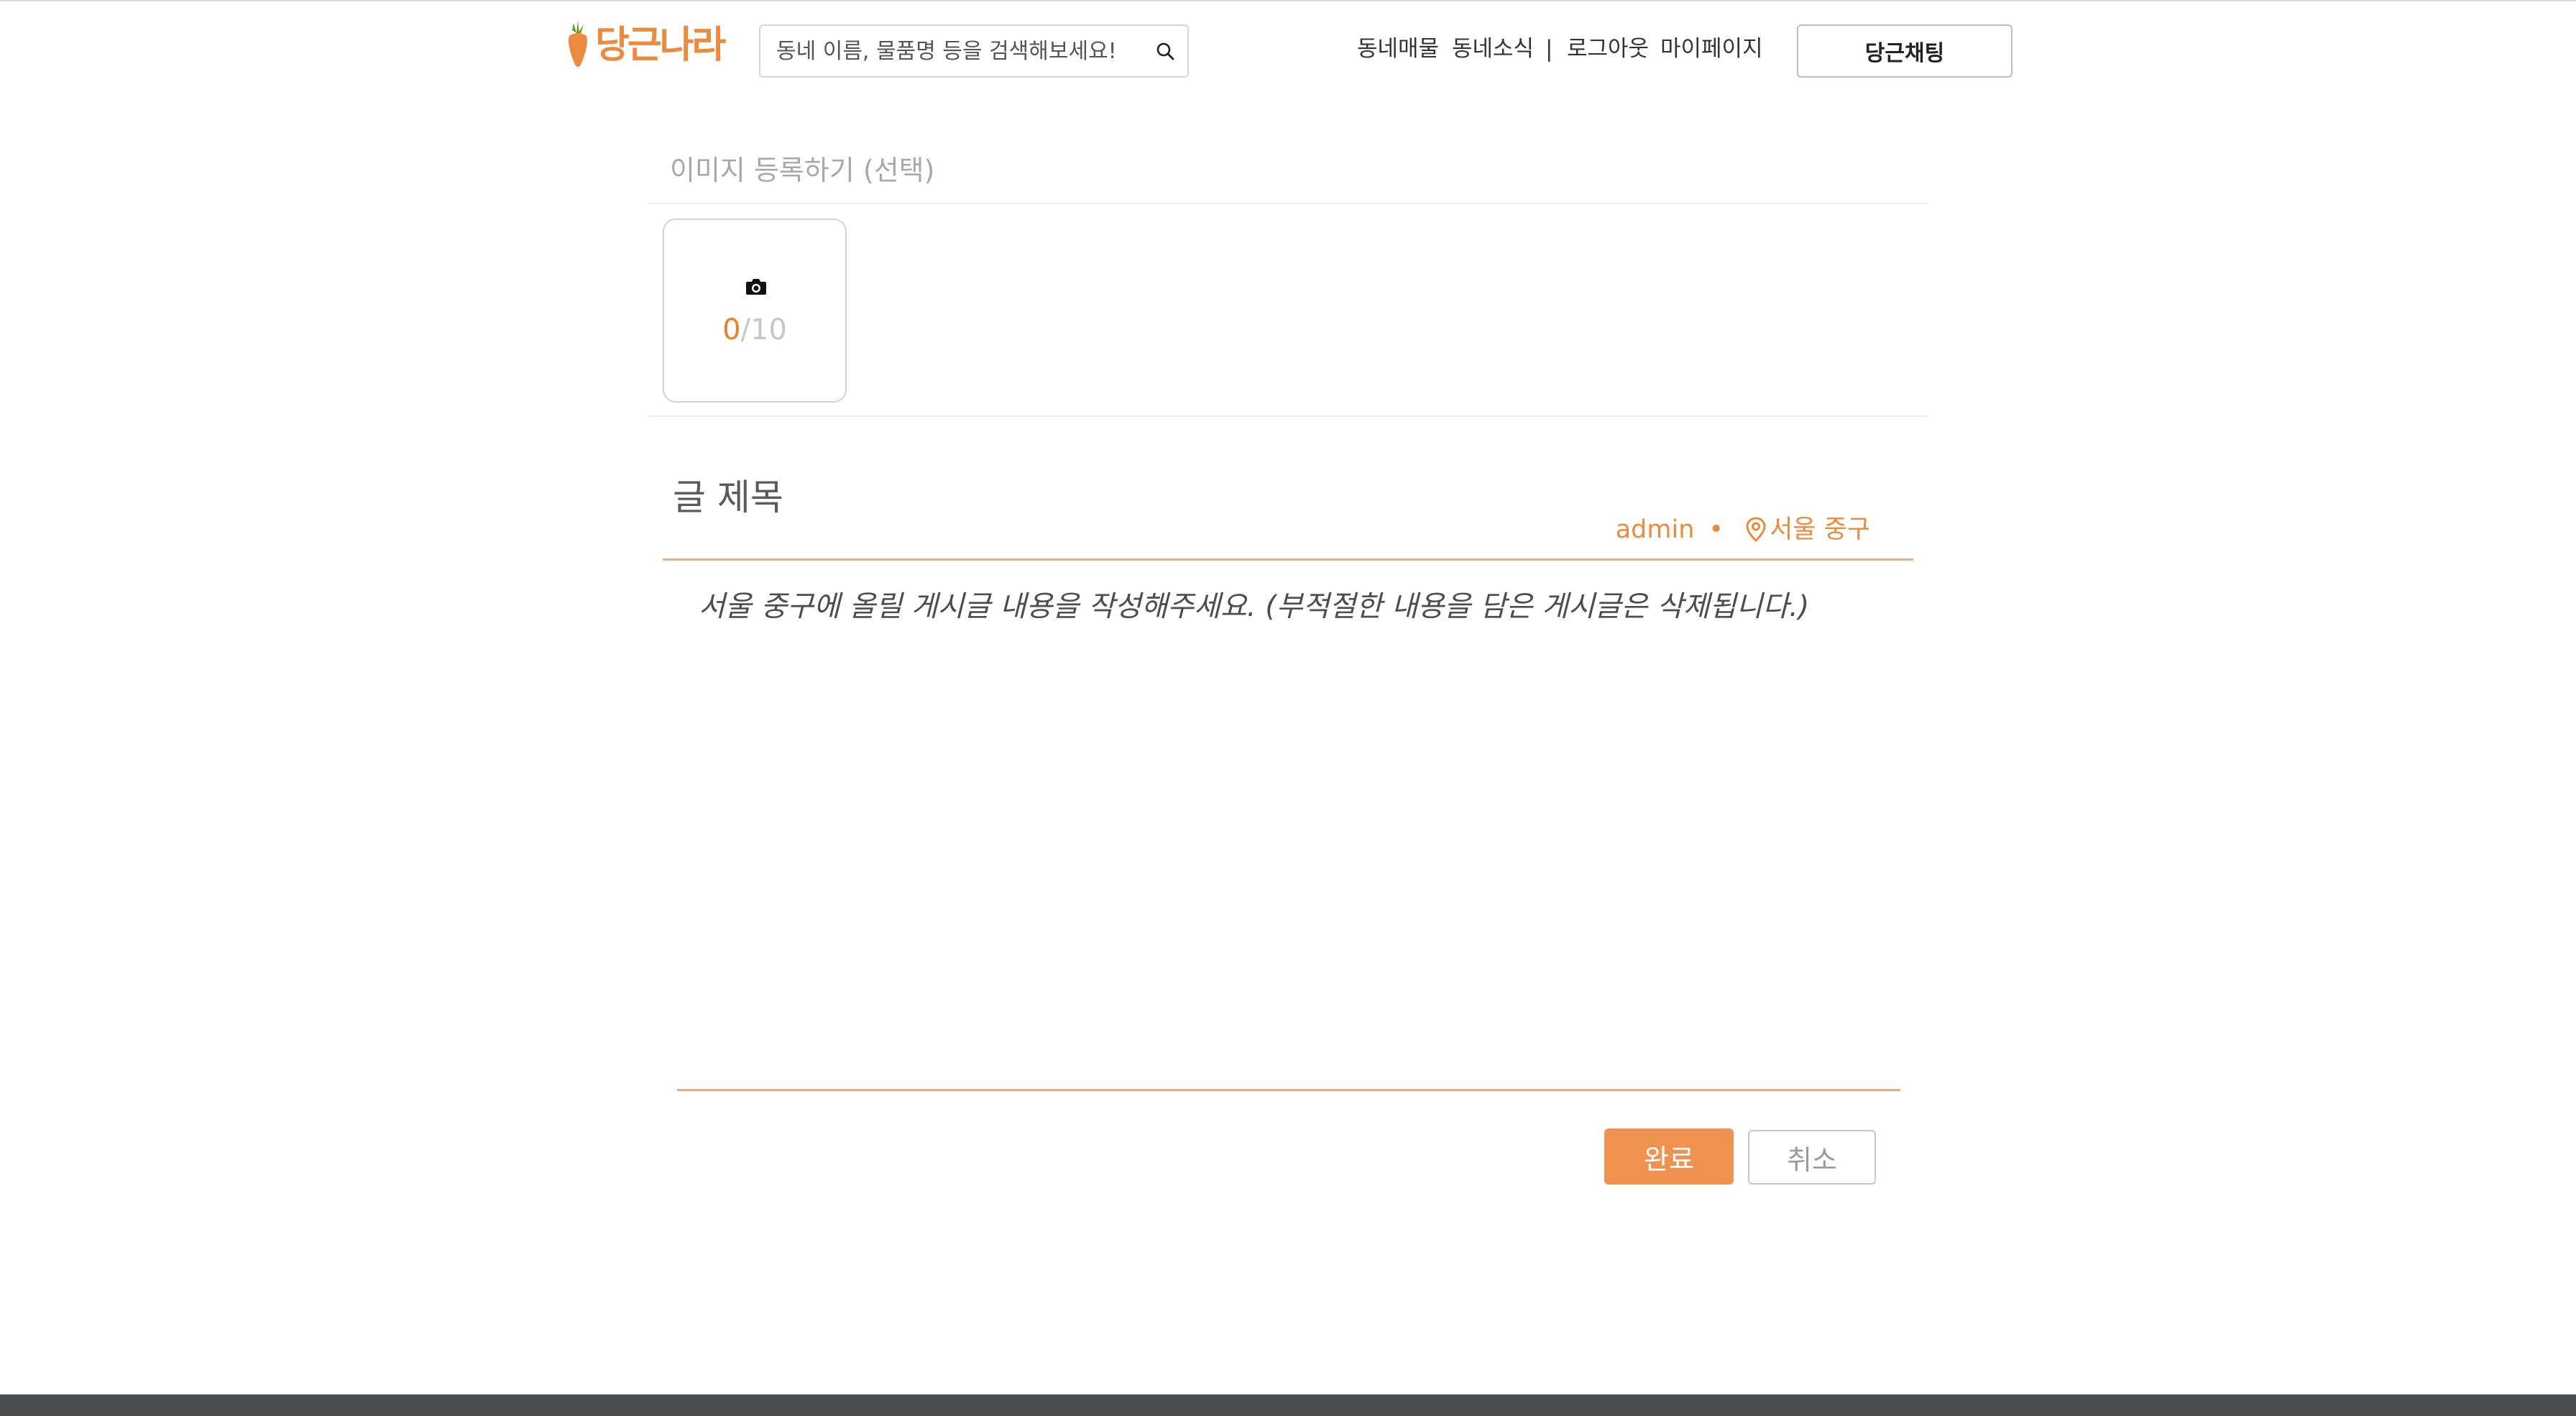  I want to click on nav-neighborhood-news-label: 동네소식, so click(1493, 49).